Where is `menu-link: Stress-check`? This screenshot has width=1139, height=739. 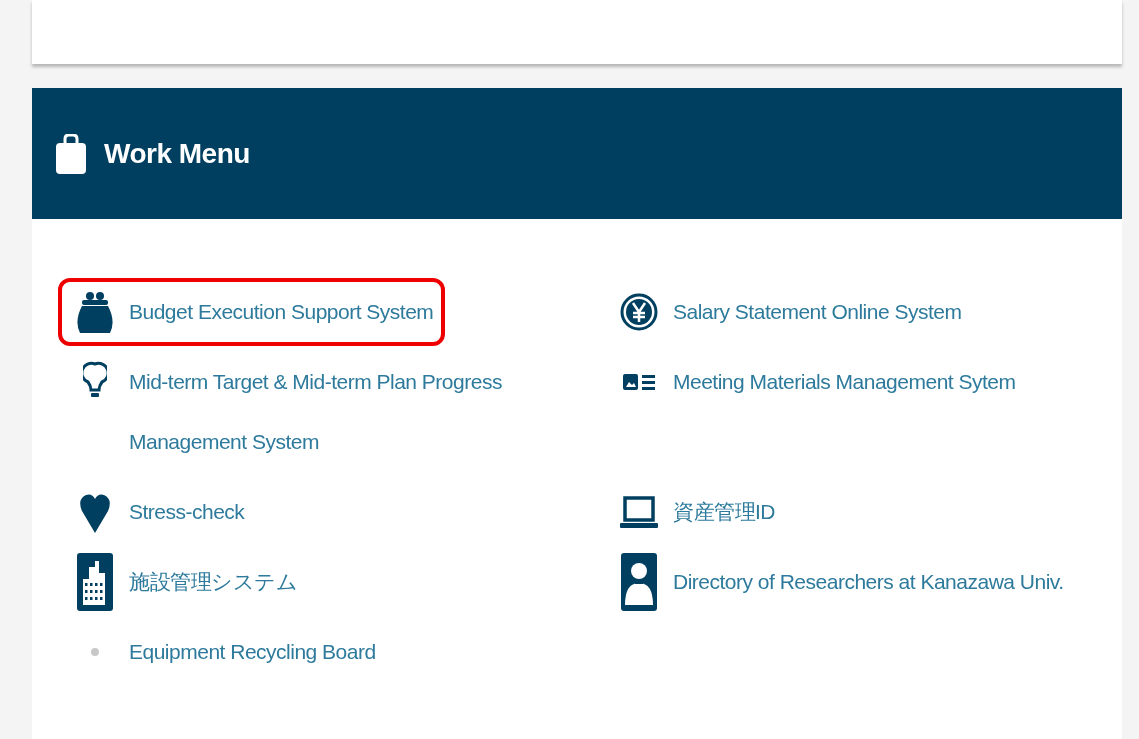 menu-link: Stress-check is located at coordinates (157, 512).